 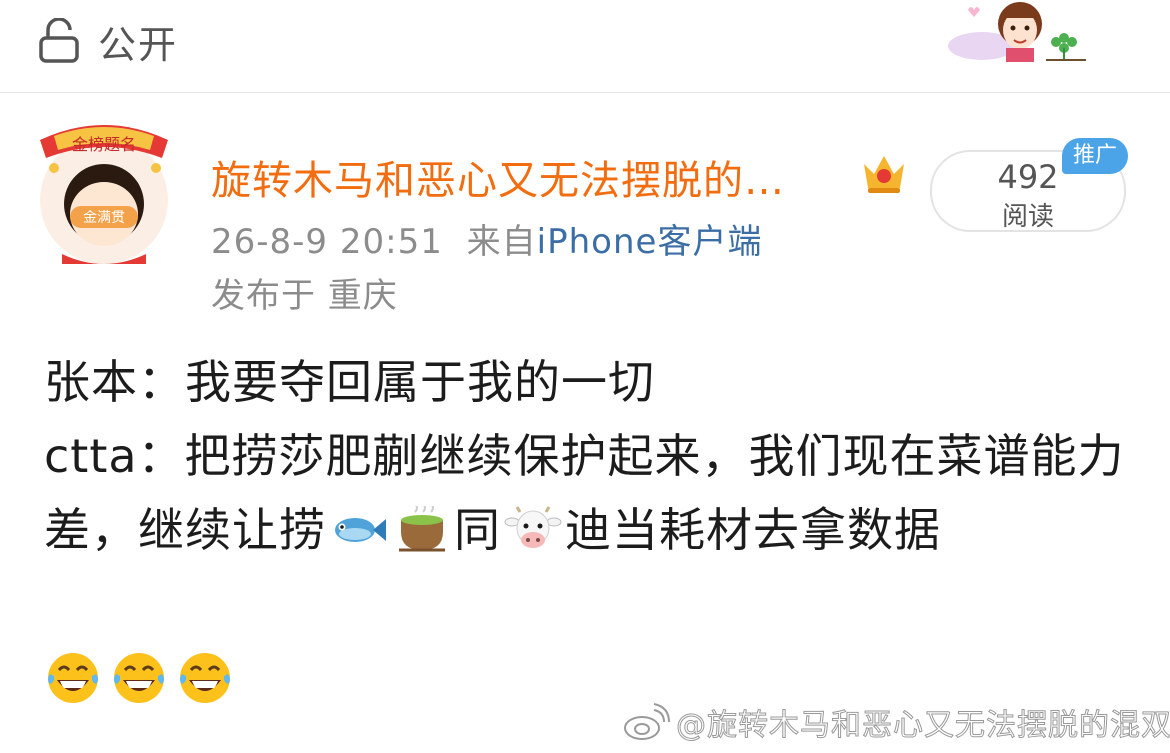 What do you see at coordinates (884, 174) in the screenshot?
I see `vip-crown-icon` at bounding box center [884, 174].